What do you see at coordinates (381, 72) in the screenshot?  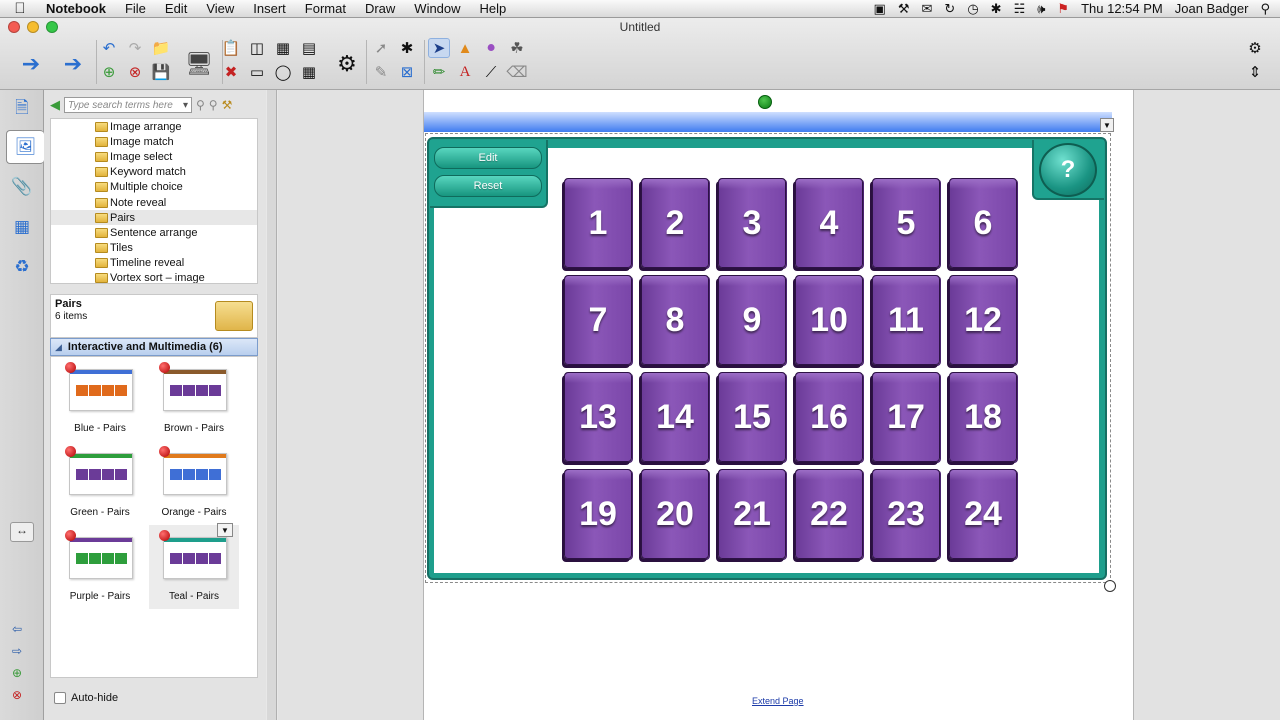 I see `magic-pen-icon: ✎` at bounding box center [381, 72].